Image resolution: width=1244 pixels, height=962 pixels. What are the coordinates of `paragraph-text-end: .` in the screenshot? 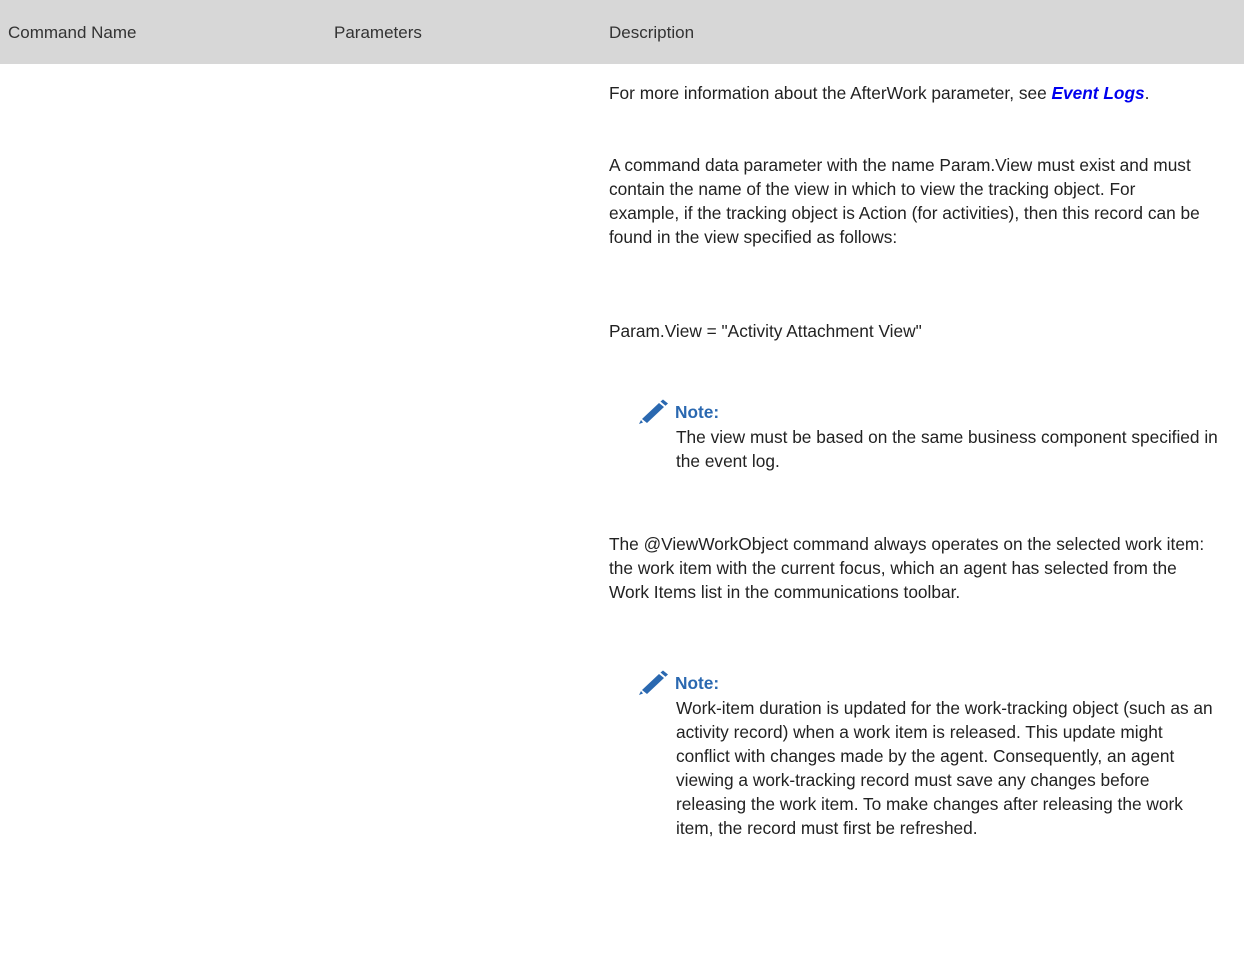 It's located at (1147, 93).